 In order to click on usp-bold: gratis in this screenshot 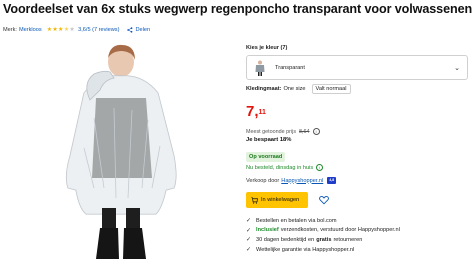, I will do `click(324, 239)`.